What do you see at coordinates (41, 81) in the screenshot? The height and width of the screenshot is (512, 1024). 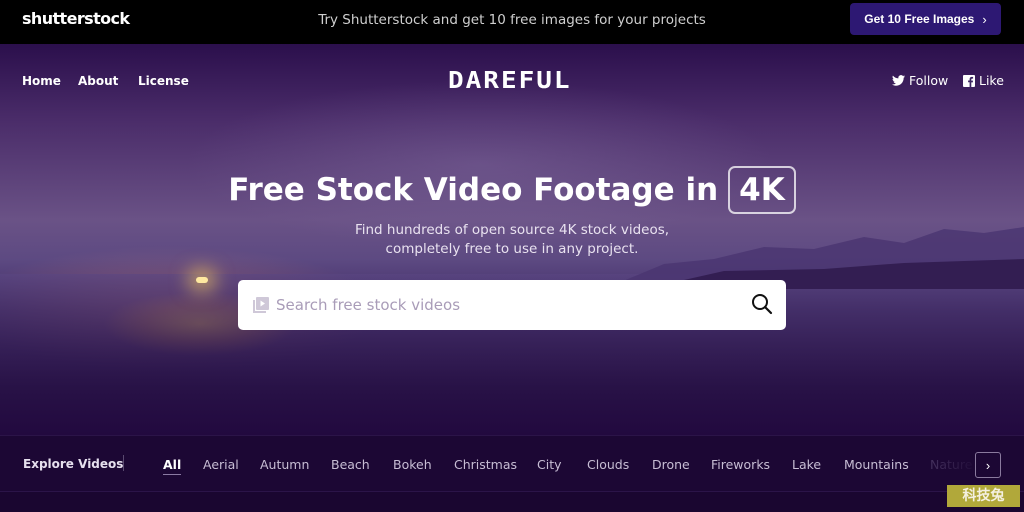 I see `nav-home: Home` at bounding box center [41, 81].